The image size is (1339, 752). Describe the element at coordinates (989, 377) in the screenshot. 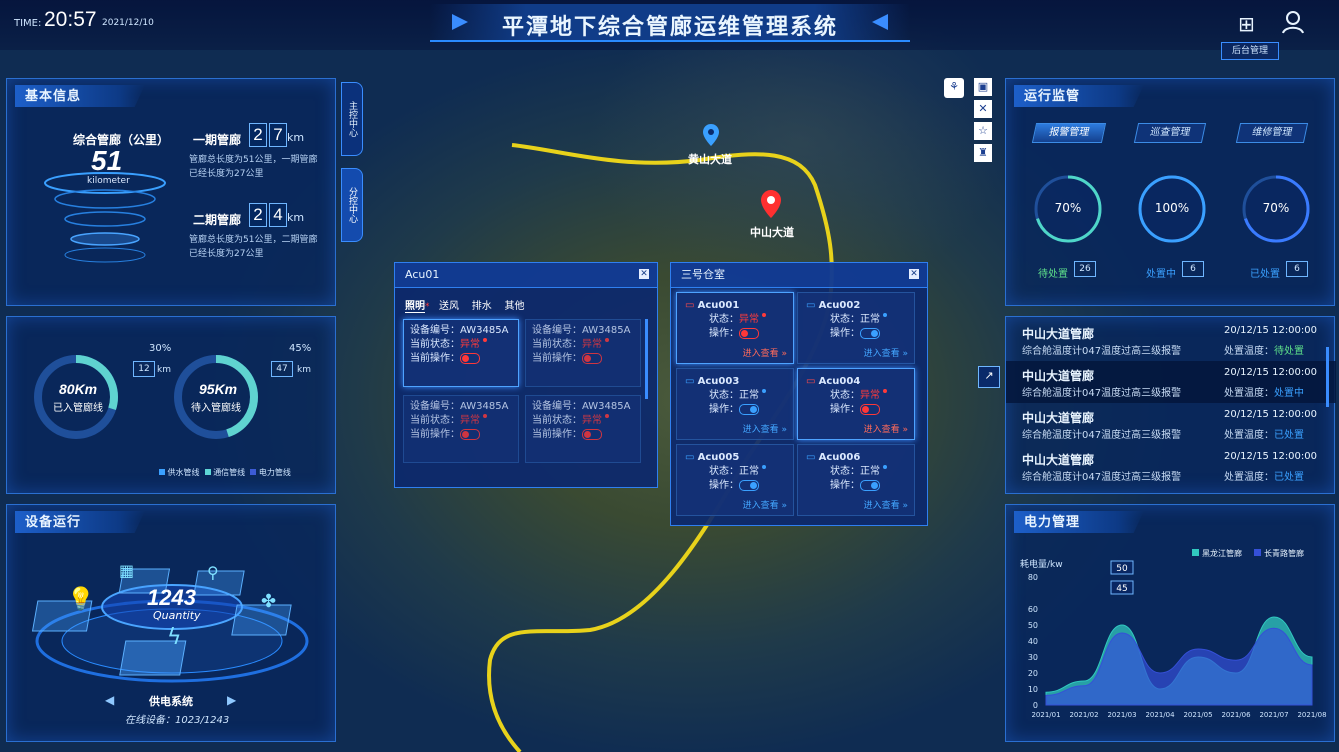

I see `expand-arrow-icon: ↗` at that location.